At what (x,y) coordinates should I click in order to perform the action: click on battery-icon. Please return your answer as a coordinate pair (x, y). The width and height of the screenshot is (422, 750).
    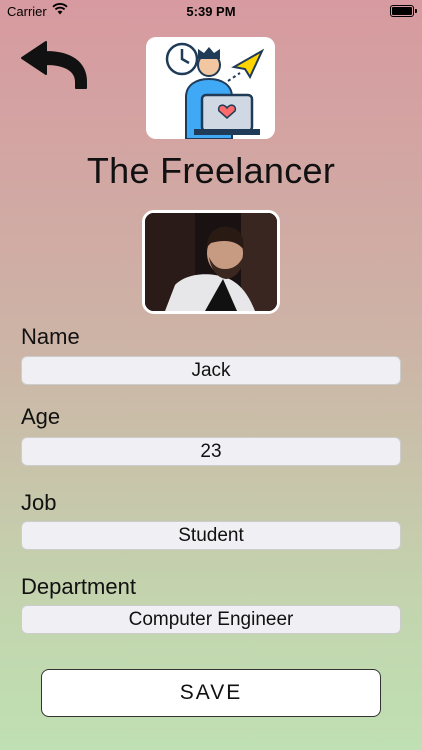
    Looking at the image, I should click on (403, 11).